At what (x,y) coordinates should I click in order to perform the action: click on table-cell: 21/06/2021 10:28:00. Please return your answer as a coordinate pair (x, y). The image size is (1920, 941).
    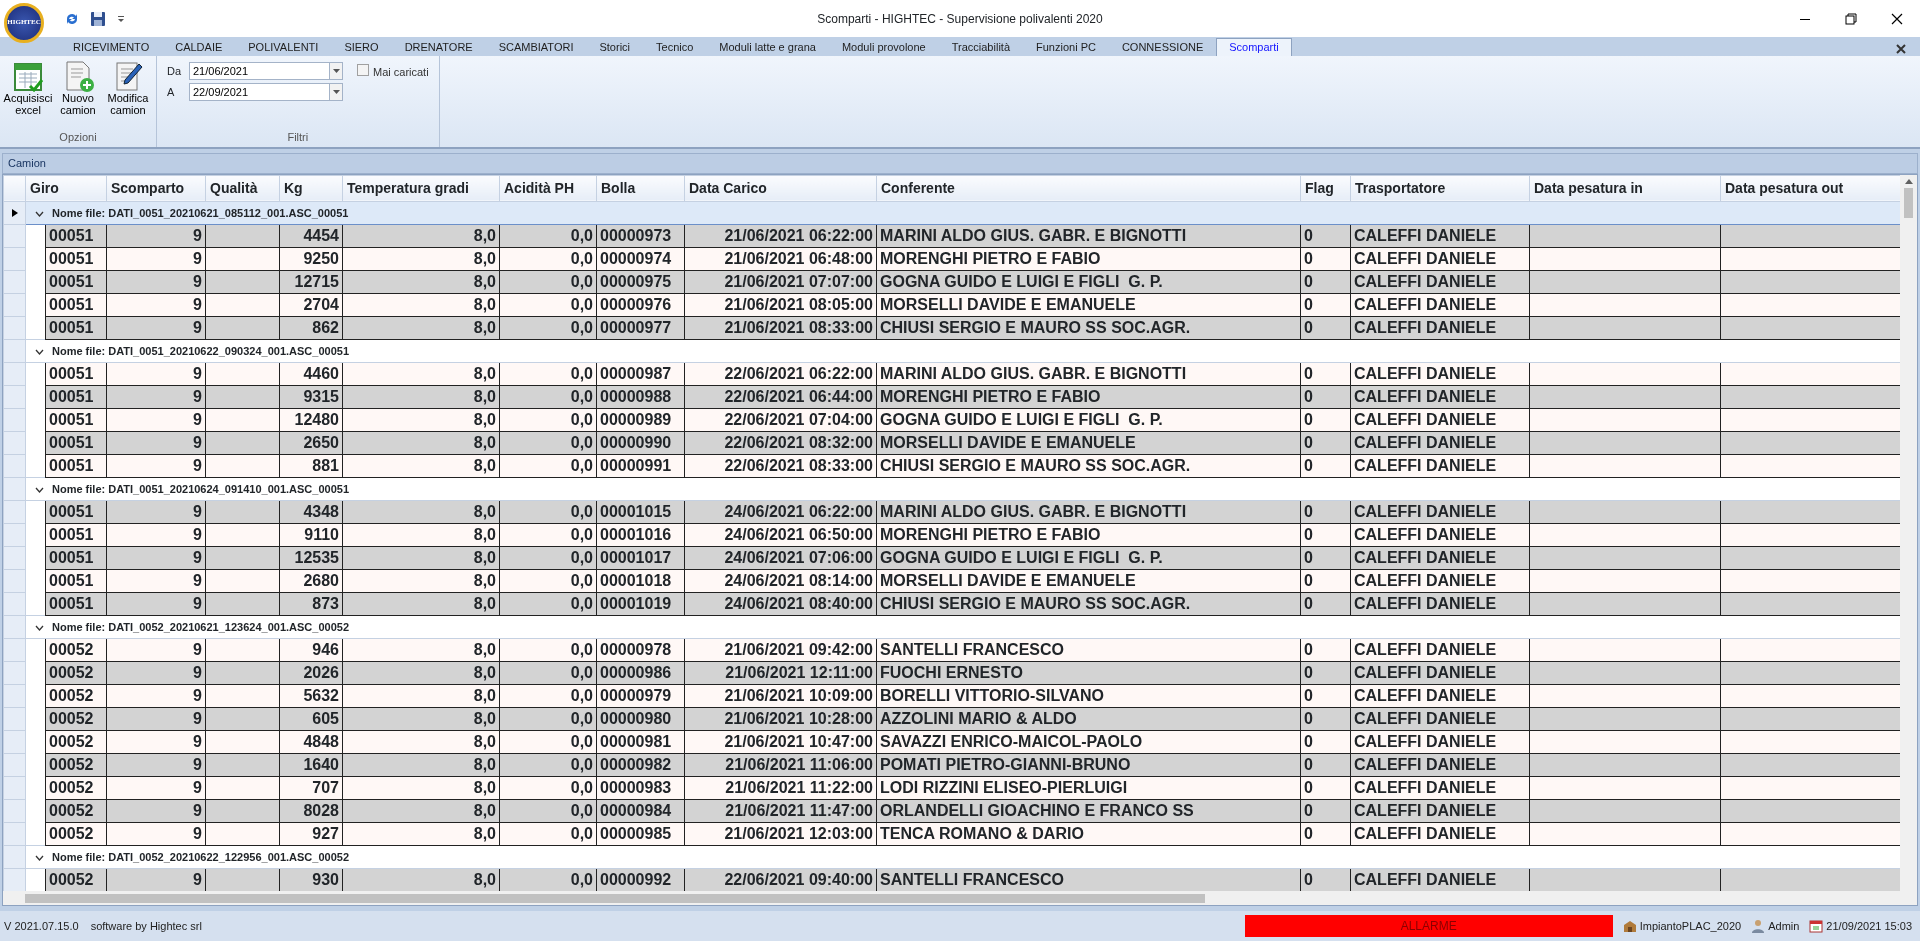
    Looking at the image, I should click on (780, 718).